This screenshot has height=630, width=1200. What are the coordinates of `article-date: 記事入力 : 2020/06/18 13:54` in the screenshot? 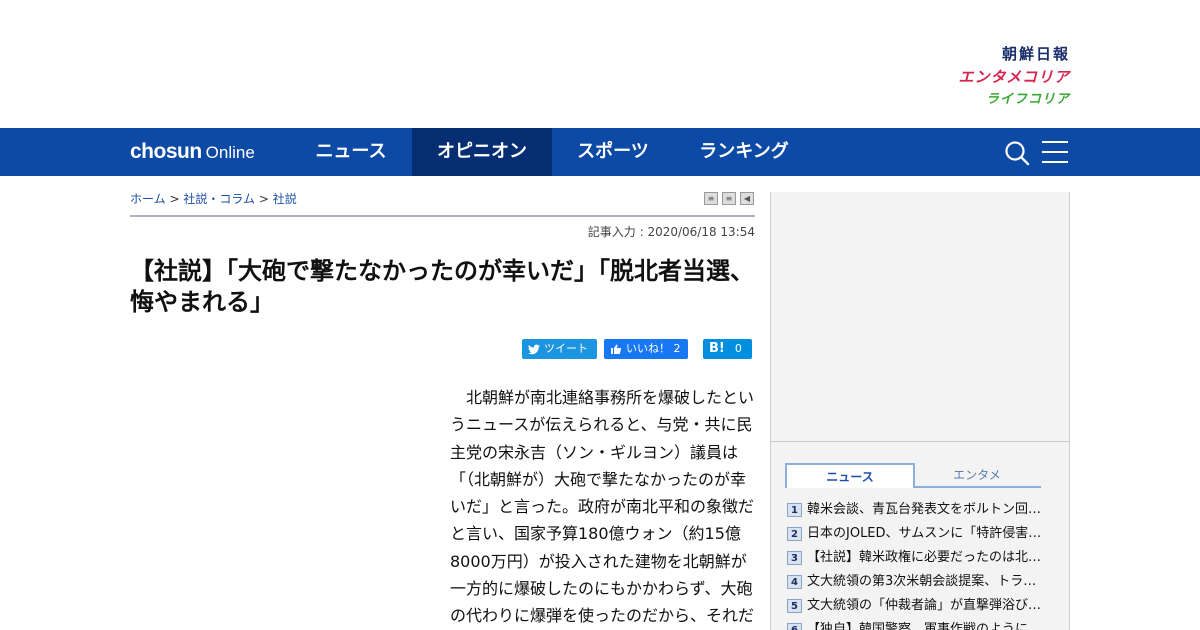 It's located at (671, 232).